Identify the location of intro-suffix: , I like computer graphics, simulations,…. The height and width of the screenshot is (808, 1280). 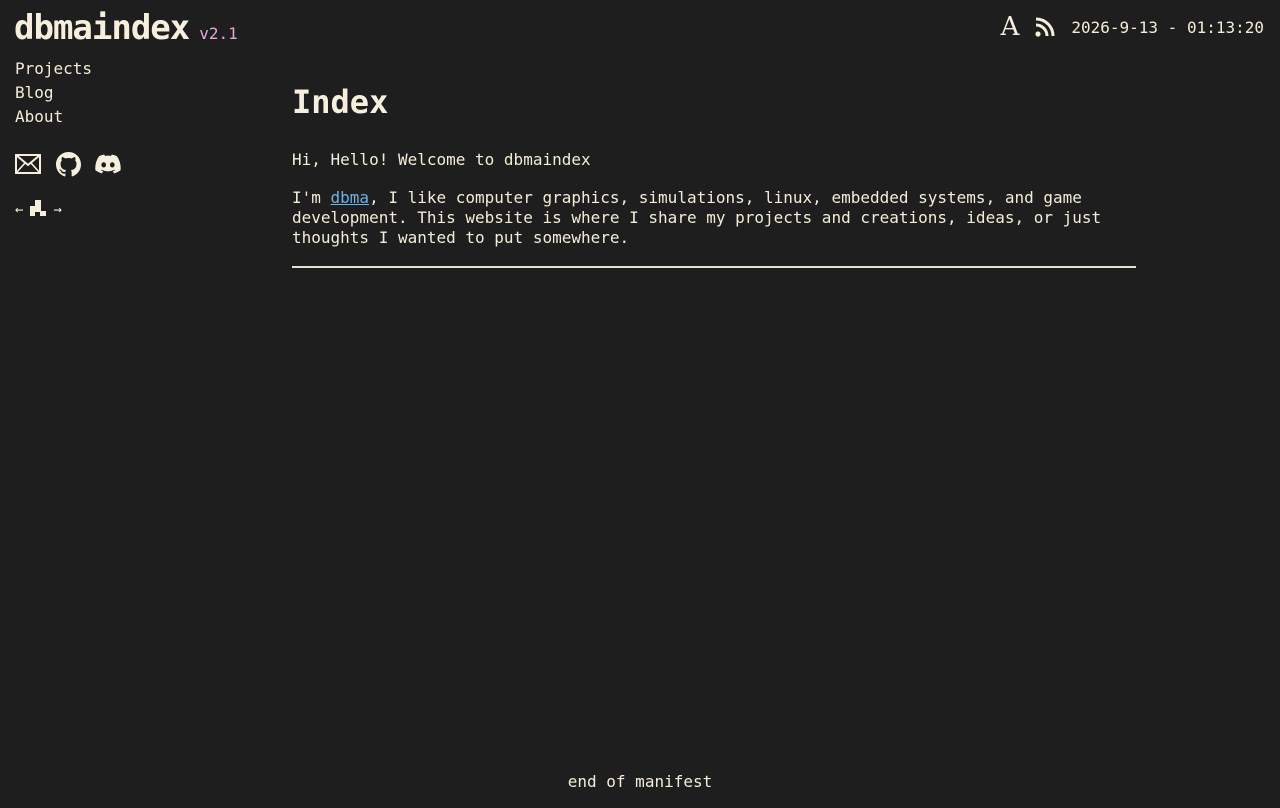
(697, 217).